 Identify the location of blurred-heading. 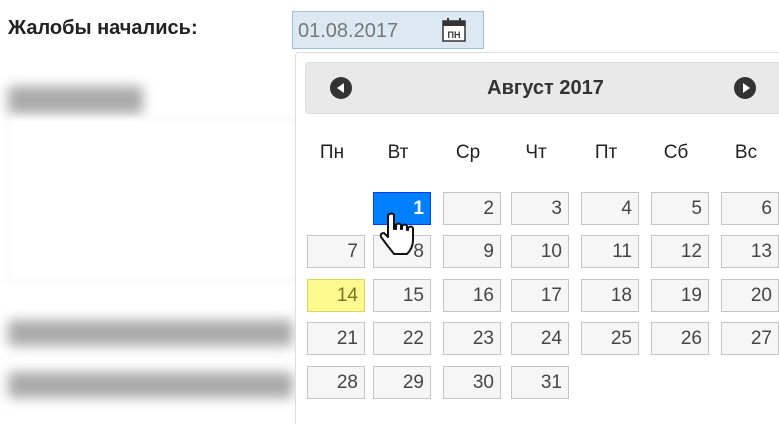
(75, 100).